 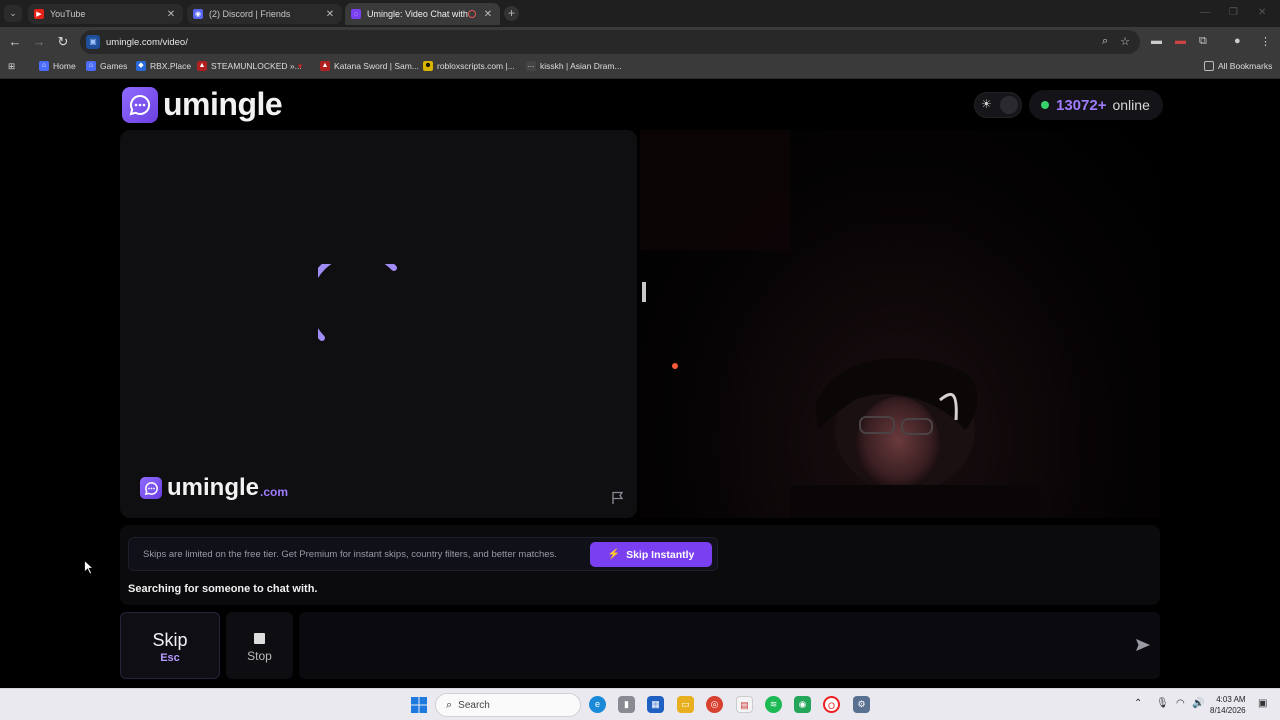 I want to click on search-icon: ⌕, so click(x=449, y=704).